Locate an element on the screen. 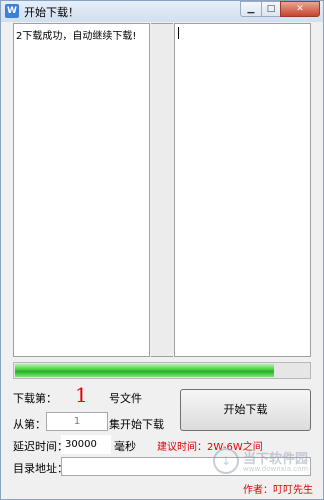  progress-fill is located at coordinates (144, 370).